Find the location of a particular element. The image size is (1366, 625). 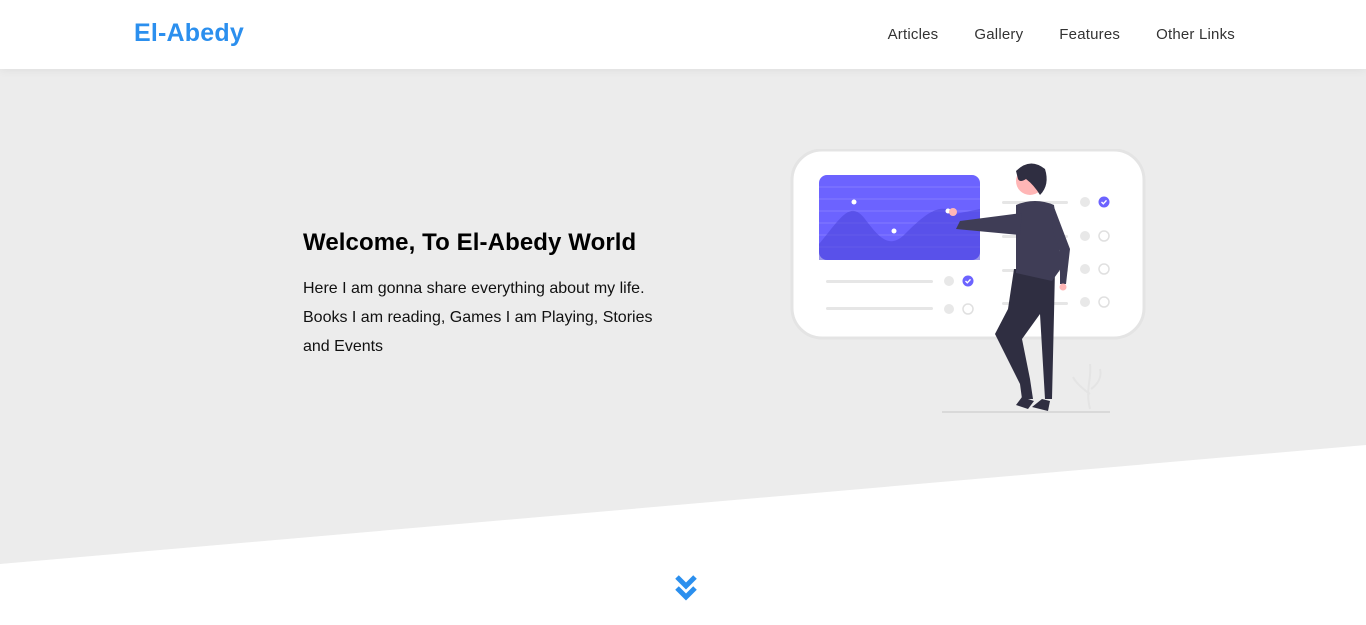

main-nav: Articles Gallery Features Other Links is located at coordinates (1043, 34).